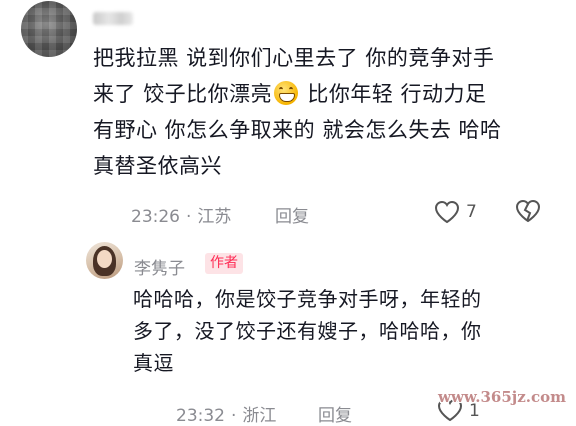 The width and height of the screenshot is (576, 426). I want to click on reply-meta: 23:32 · 浙江, so click(226, 413).